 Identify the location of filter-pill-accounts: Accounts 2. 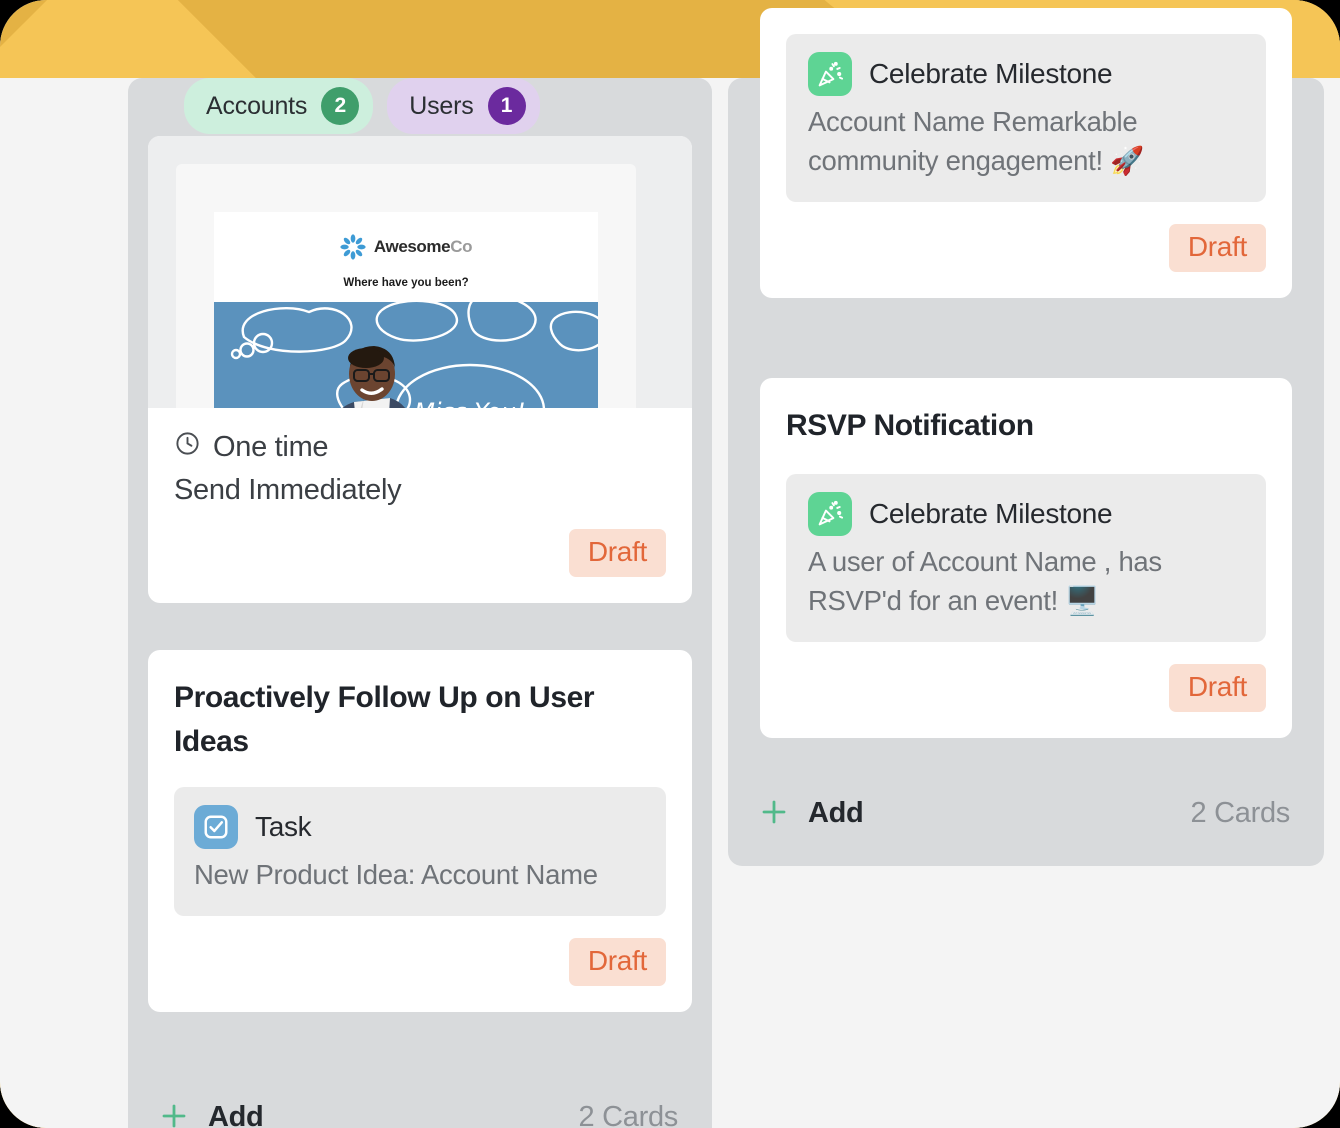
(279, 106).